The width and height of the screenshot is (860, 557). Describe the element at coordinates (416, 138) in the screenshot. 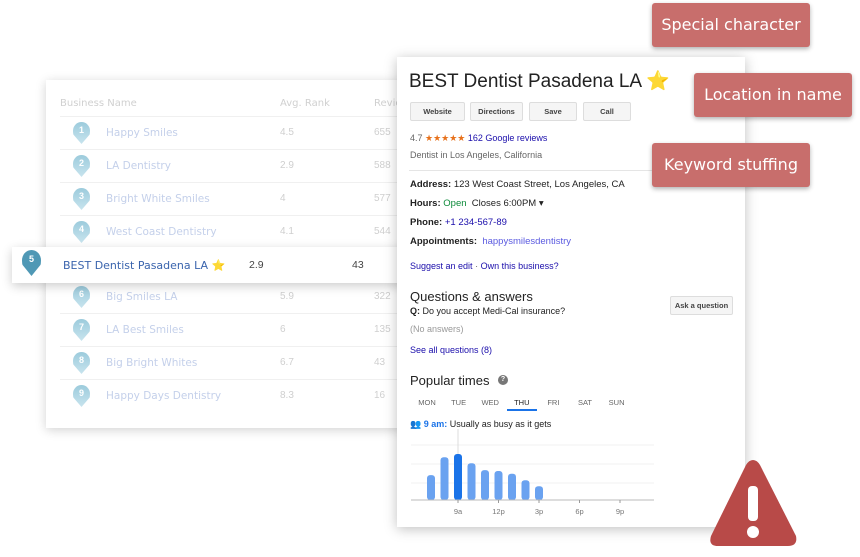

I see `rating-value: 4.7` at that location.